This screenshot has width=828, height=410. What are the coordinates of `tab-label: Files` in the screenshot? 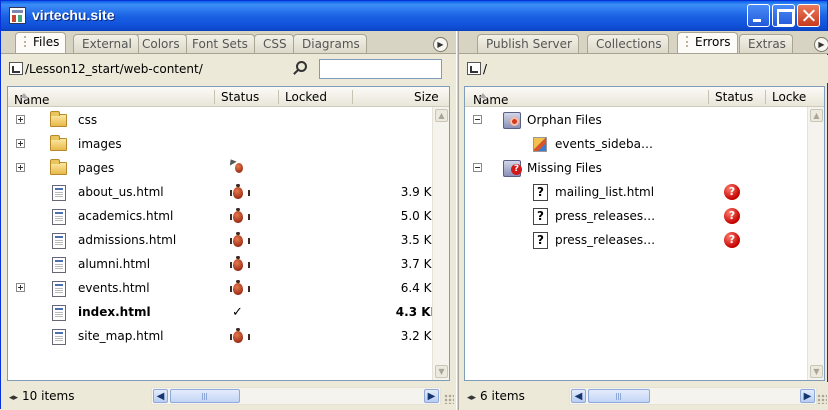 It's located at (46, 42).